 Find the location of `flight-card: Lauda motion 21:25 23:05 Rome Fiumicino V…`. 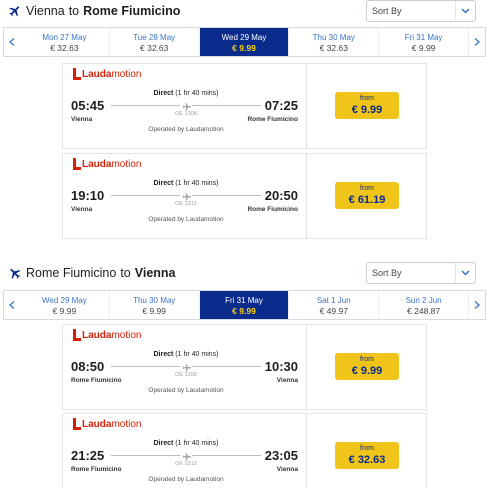

flight-card: Lauda motion 21:25 23:05 Rome Fiumicino V… is located at coordinates (244, 450).